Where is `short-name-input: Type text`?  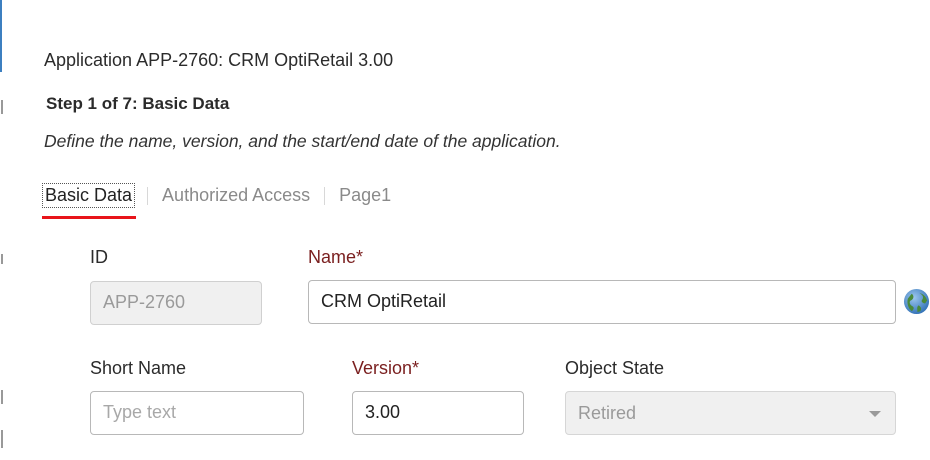
short-name-input: Type text is located at coordinates (197, 413).